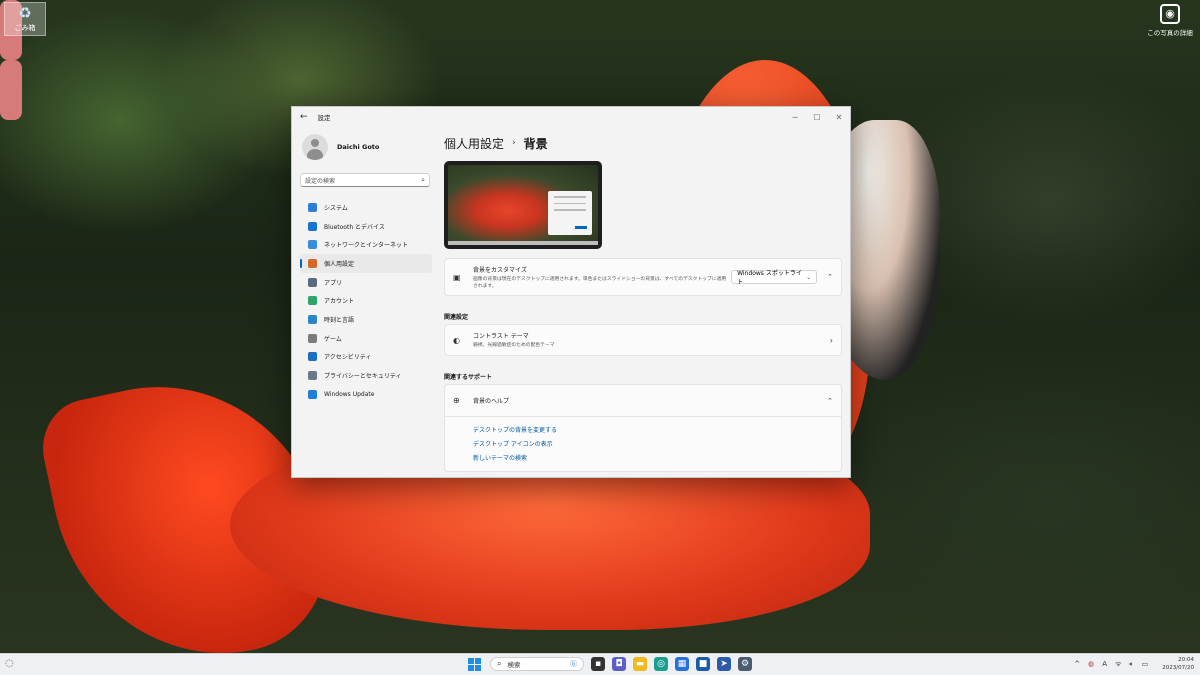 This screenshot has width=1200, height=675. I want to click on sidebar-item: システム, so click(366, 207).